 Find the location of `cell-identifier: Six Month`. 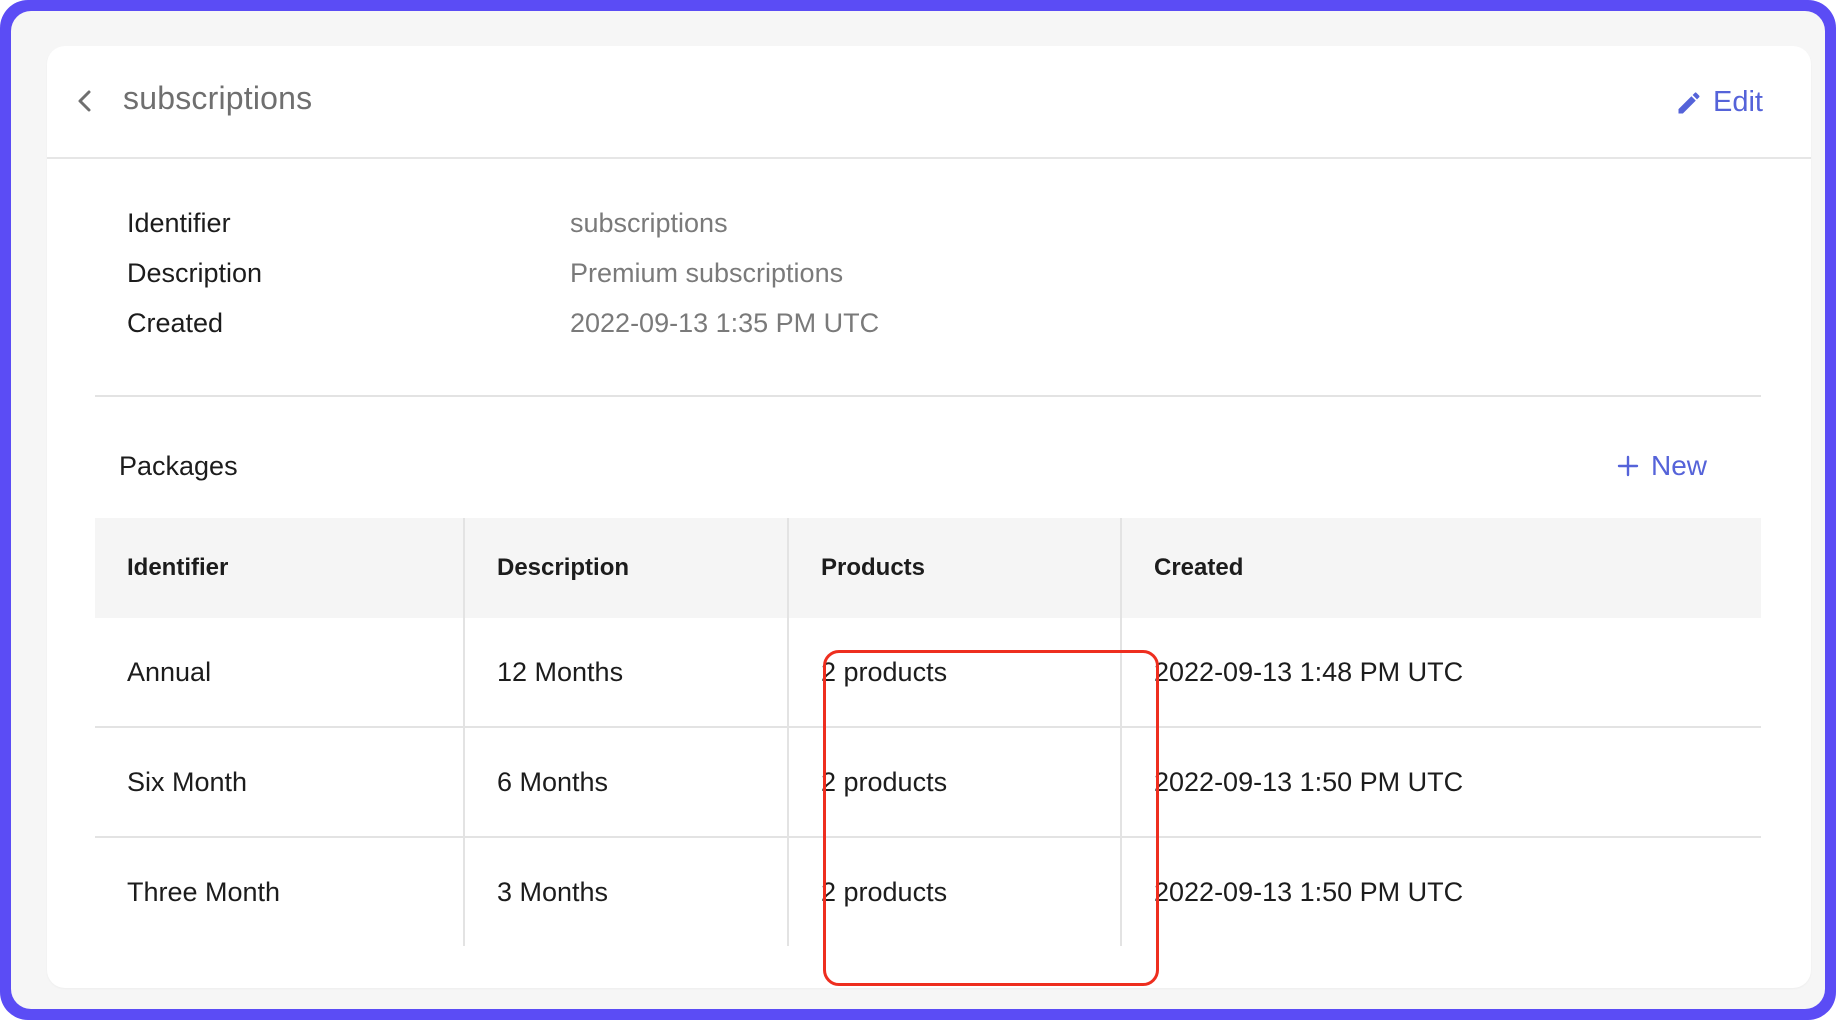

cell-identifier: Six Month is located at coordinates (280, 782).